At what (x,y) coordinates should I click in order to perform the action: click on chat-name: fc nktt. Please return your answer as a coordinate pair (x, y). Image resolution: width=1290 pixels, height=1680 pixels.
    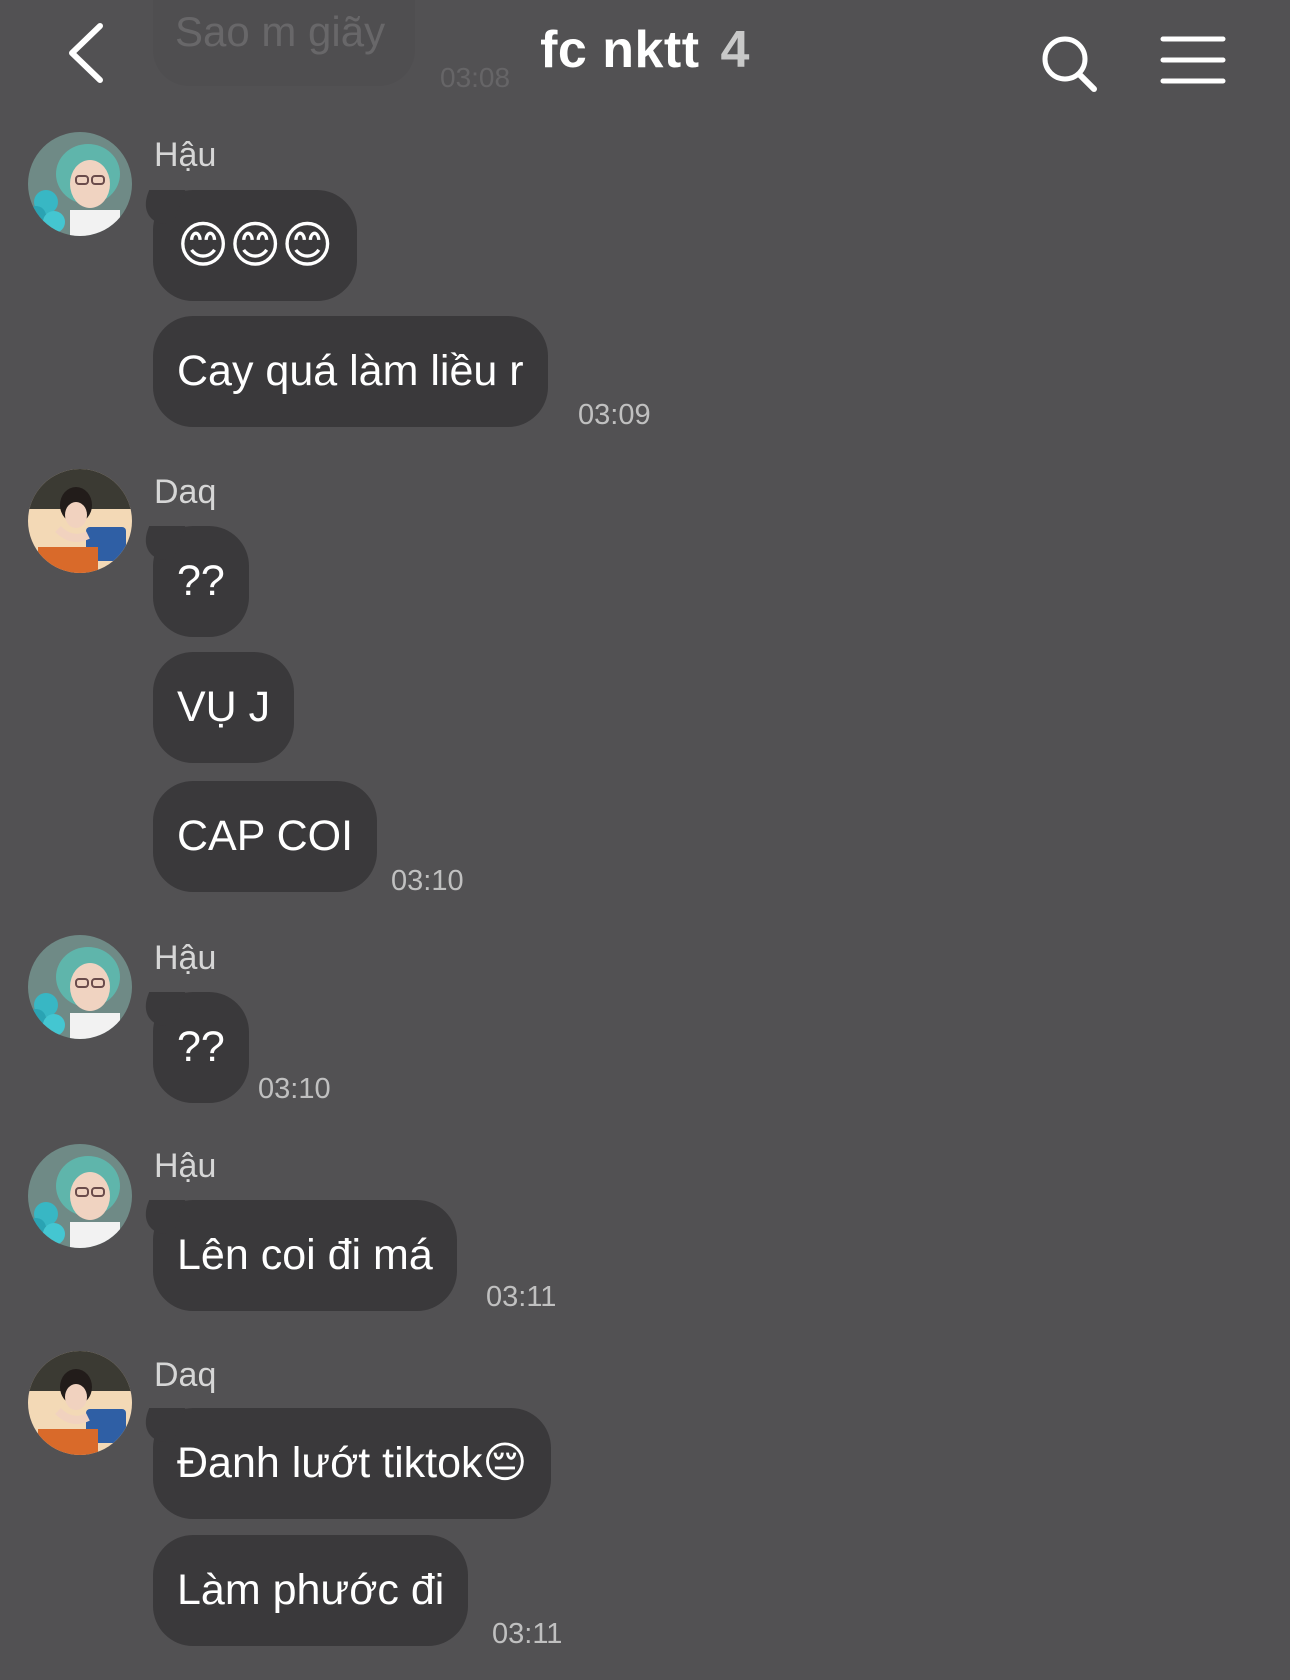
    Looking at the image, I should click on (620, 50).